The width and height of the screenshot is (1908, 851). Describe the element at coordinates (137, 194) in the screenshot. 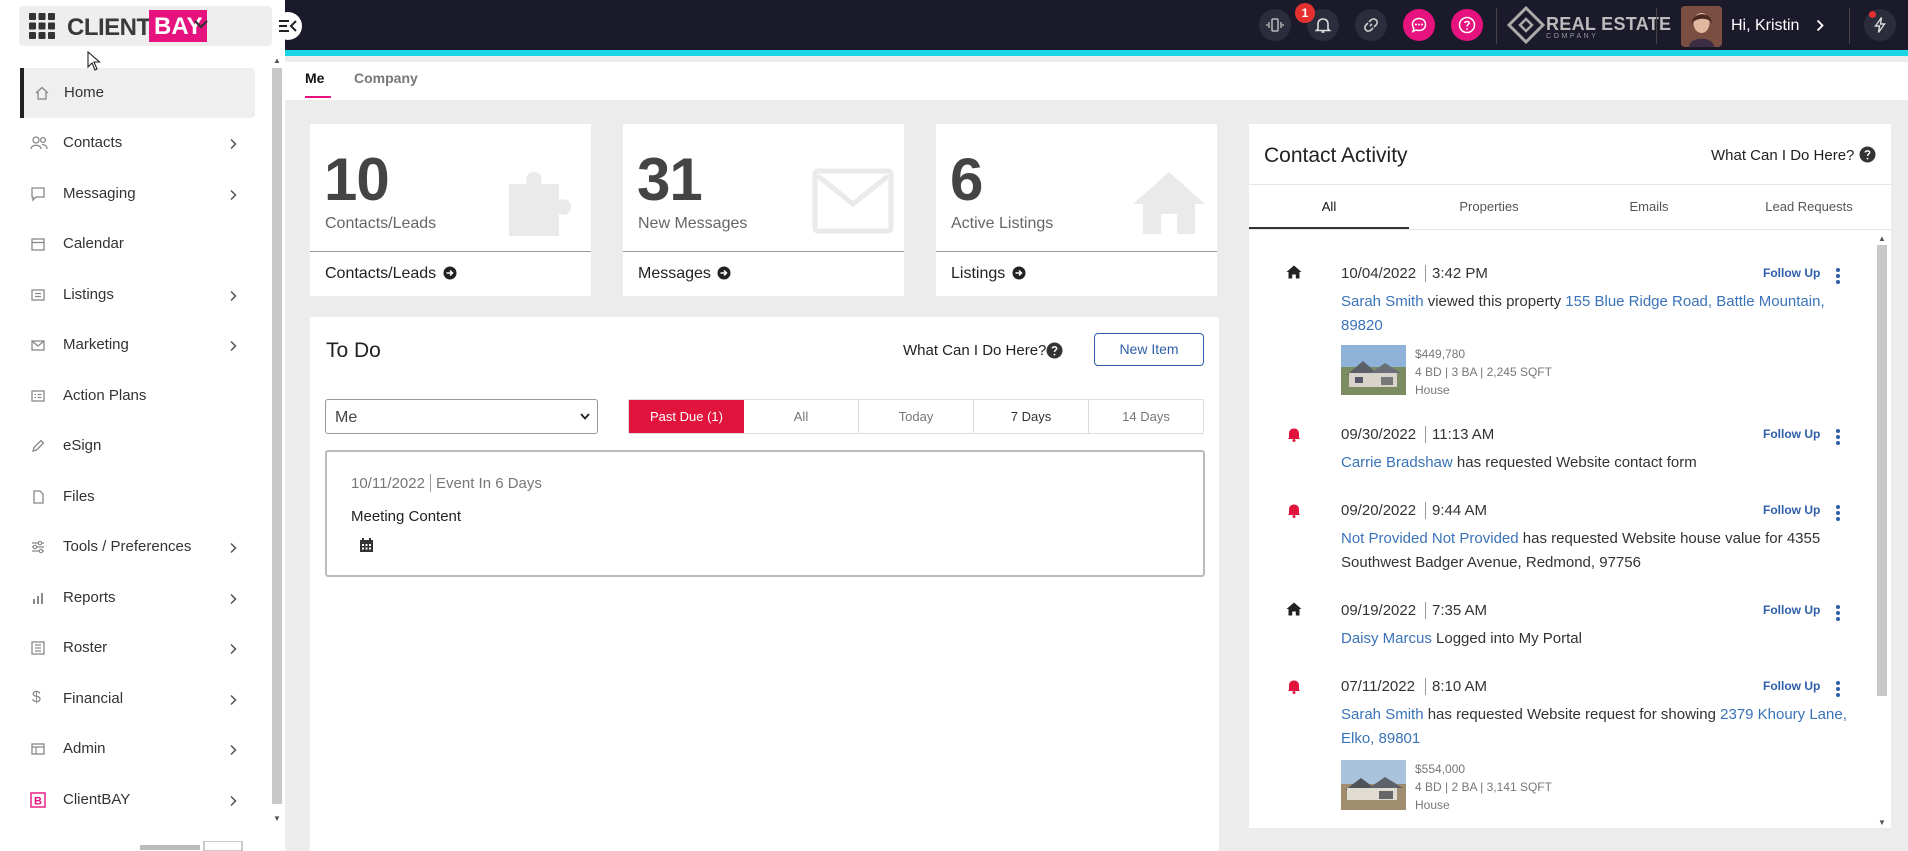

I see `sidebar-item-messaging: Messaging` at that location.